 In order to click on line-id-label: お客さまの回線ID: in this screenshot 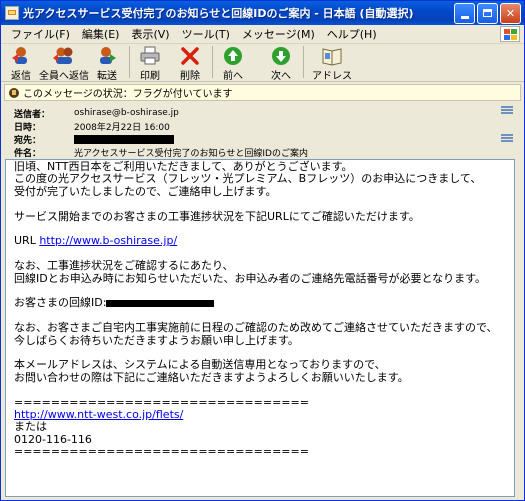, I will do `click(60, 303)`.